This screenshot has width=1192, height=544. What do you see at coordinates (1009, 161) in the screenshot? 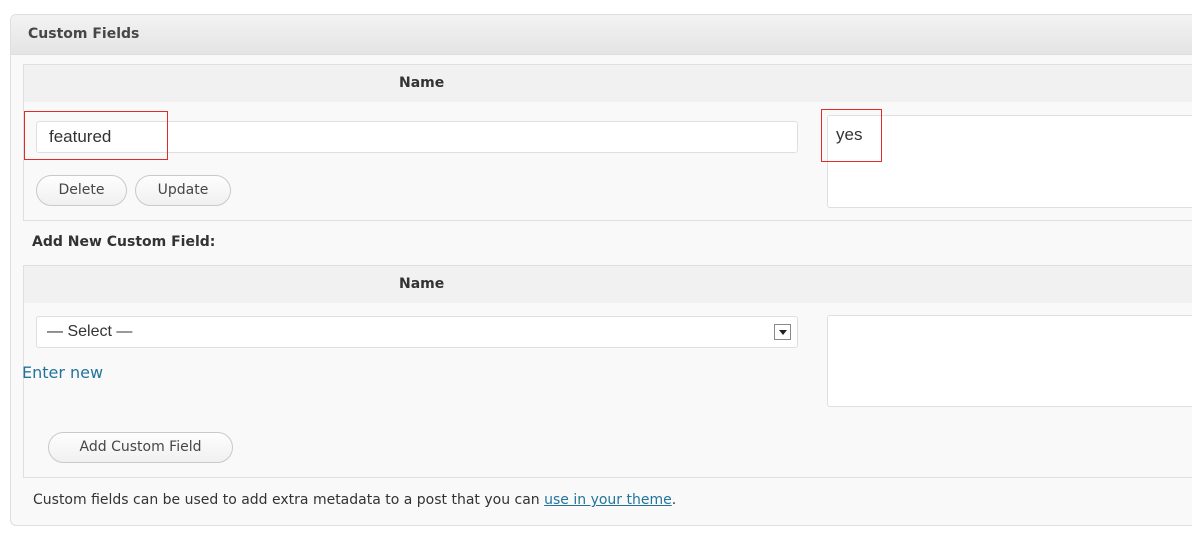
I see `meta-value-textarea: yes` at bounding box center [1009, 161].